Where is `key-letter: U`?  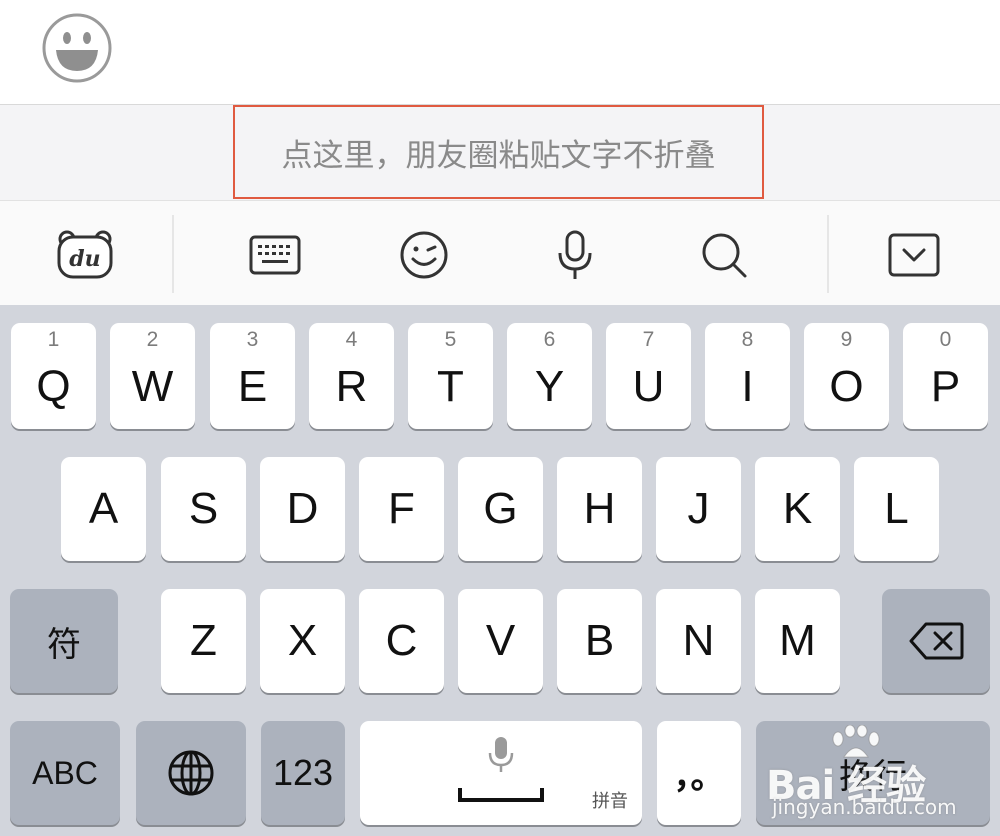 key-letter: U is located at coordinates (648, 386).